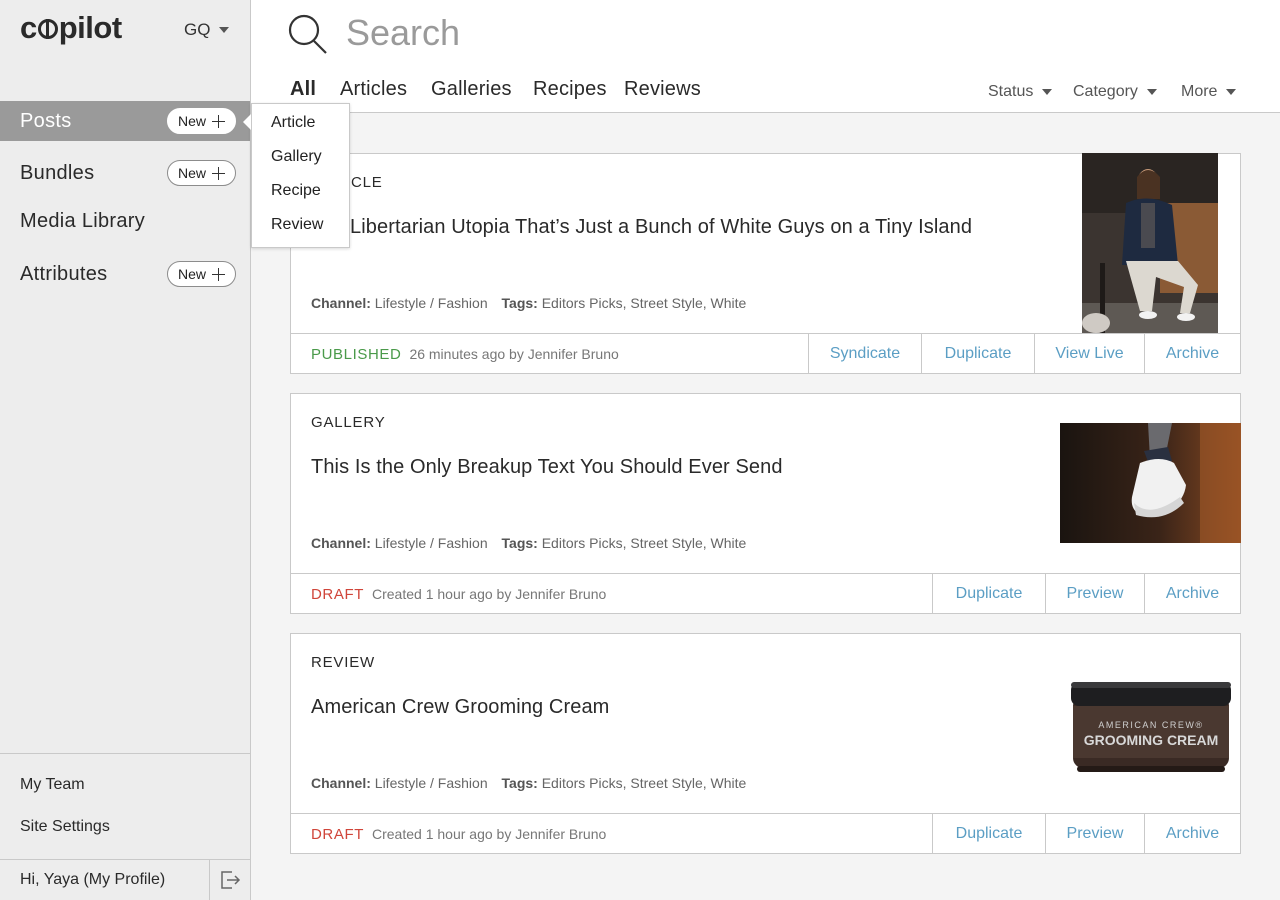  I want to click on man-seated-photo, so click(1150, 243).